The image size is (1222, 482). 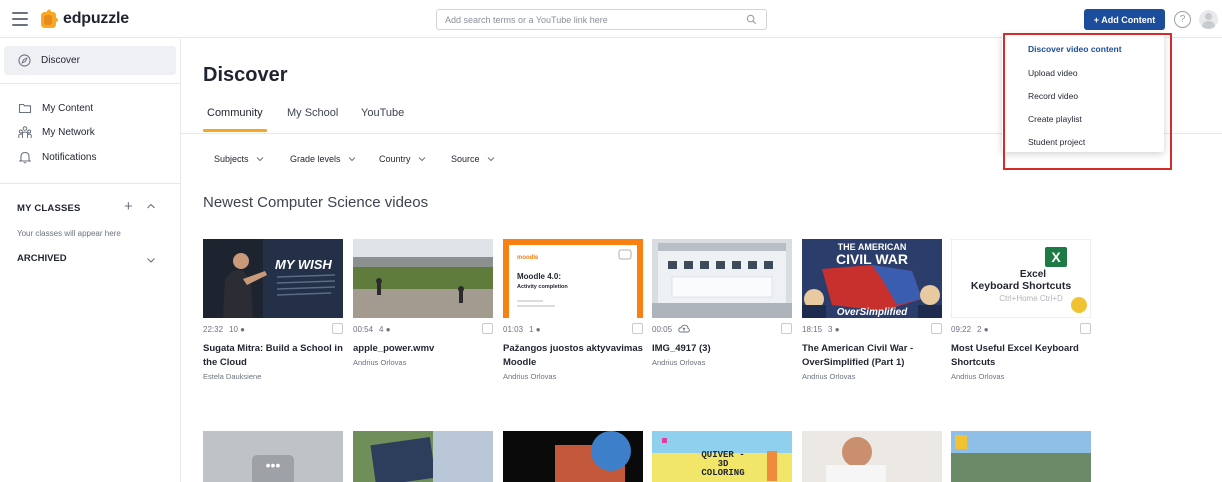 What do you see at coordinates (872, 278) in the screenshot?
I see `video-thumbnail: THE AMERICAN CIVIL WAR OverSimplified` at bounding box center [872, 278].